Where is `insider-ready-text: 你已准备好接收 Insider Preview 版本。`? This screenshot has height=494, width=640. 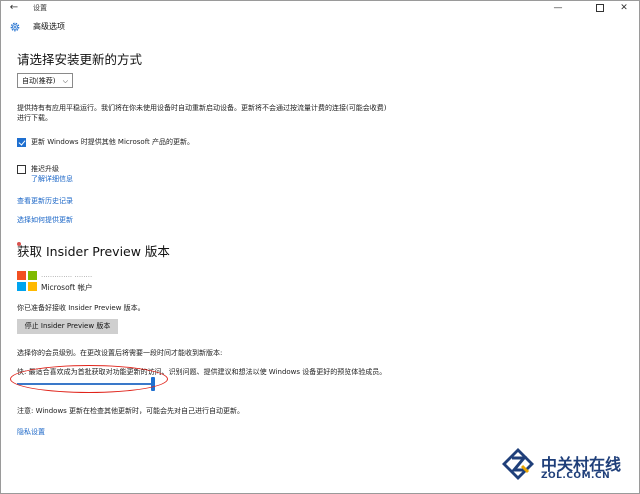
insider-ready-text: 你已准备好接收 Insider Preview 版本。 is located at coordinates (81, 308).